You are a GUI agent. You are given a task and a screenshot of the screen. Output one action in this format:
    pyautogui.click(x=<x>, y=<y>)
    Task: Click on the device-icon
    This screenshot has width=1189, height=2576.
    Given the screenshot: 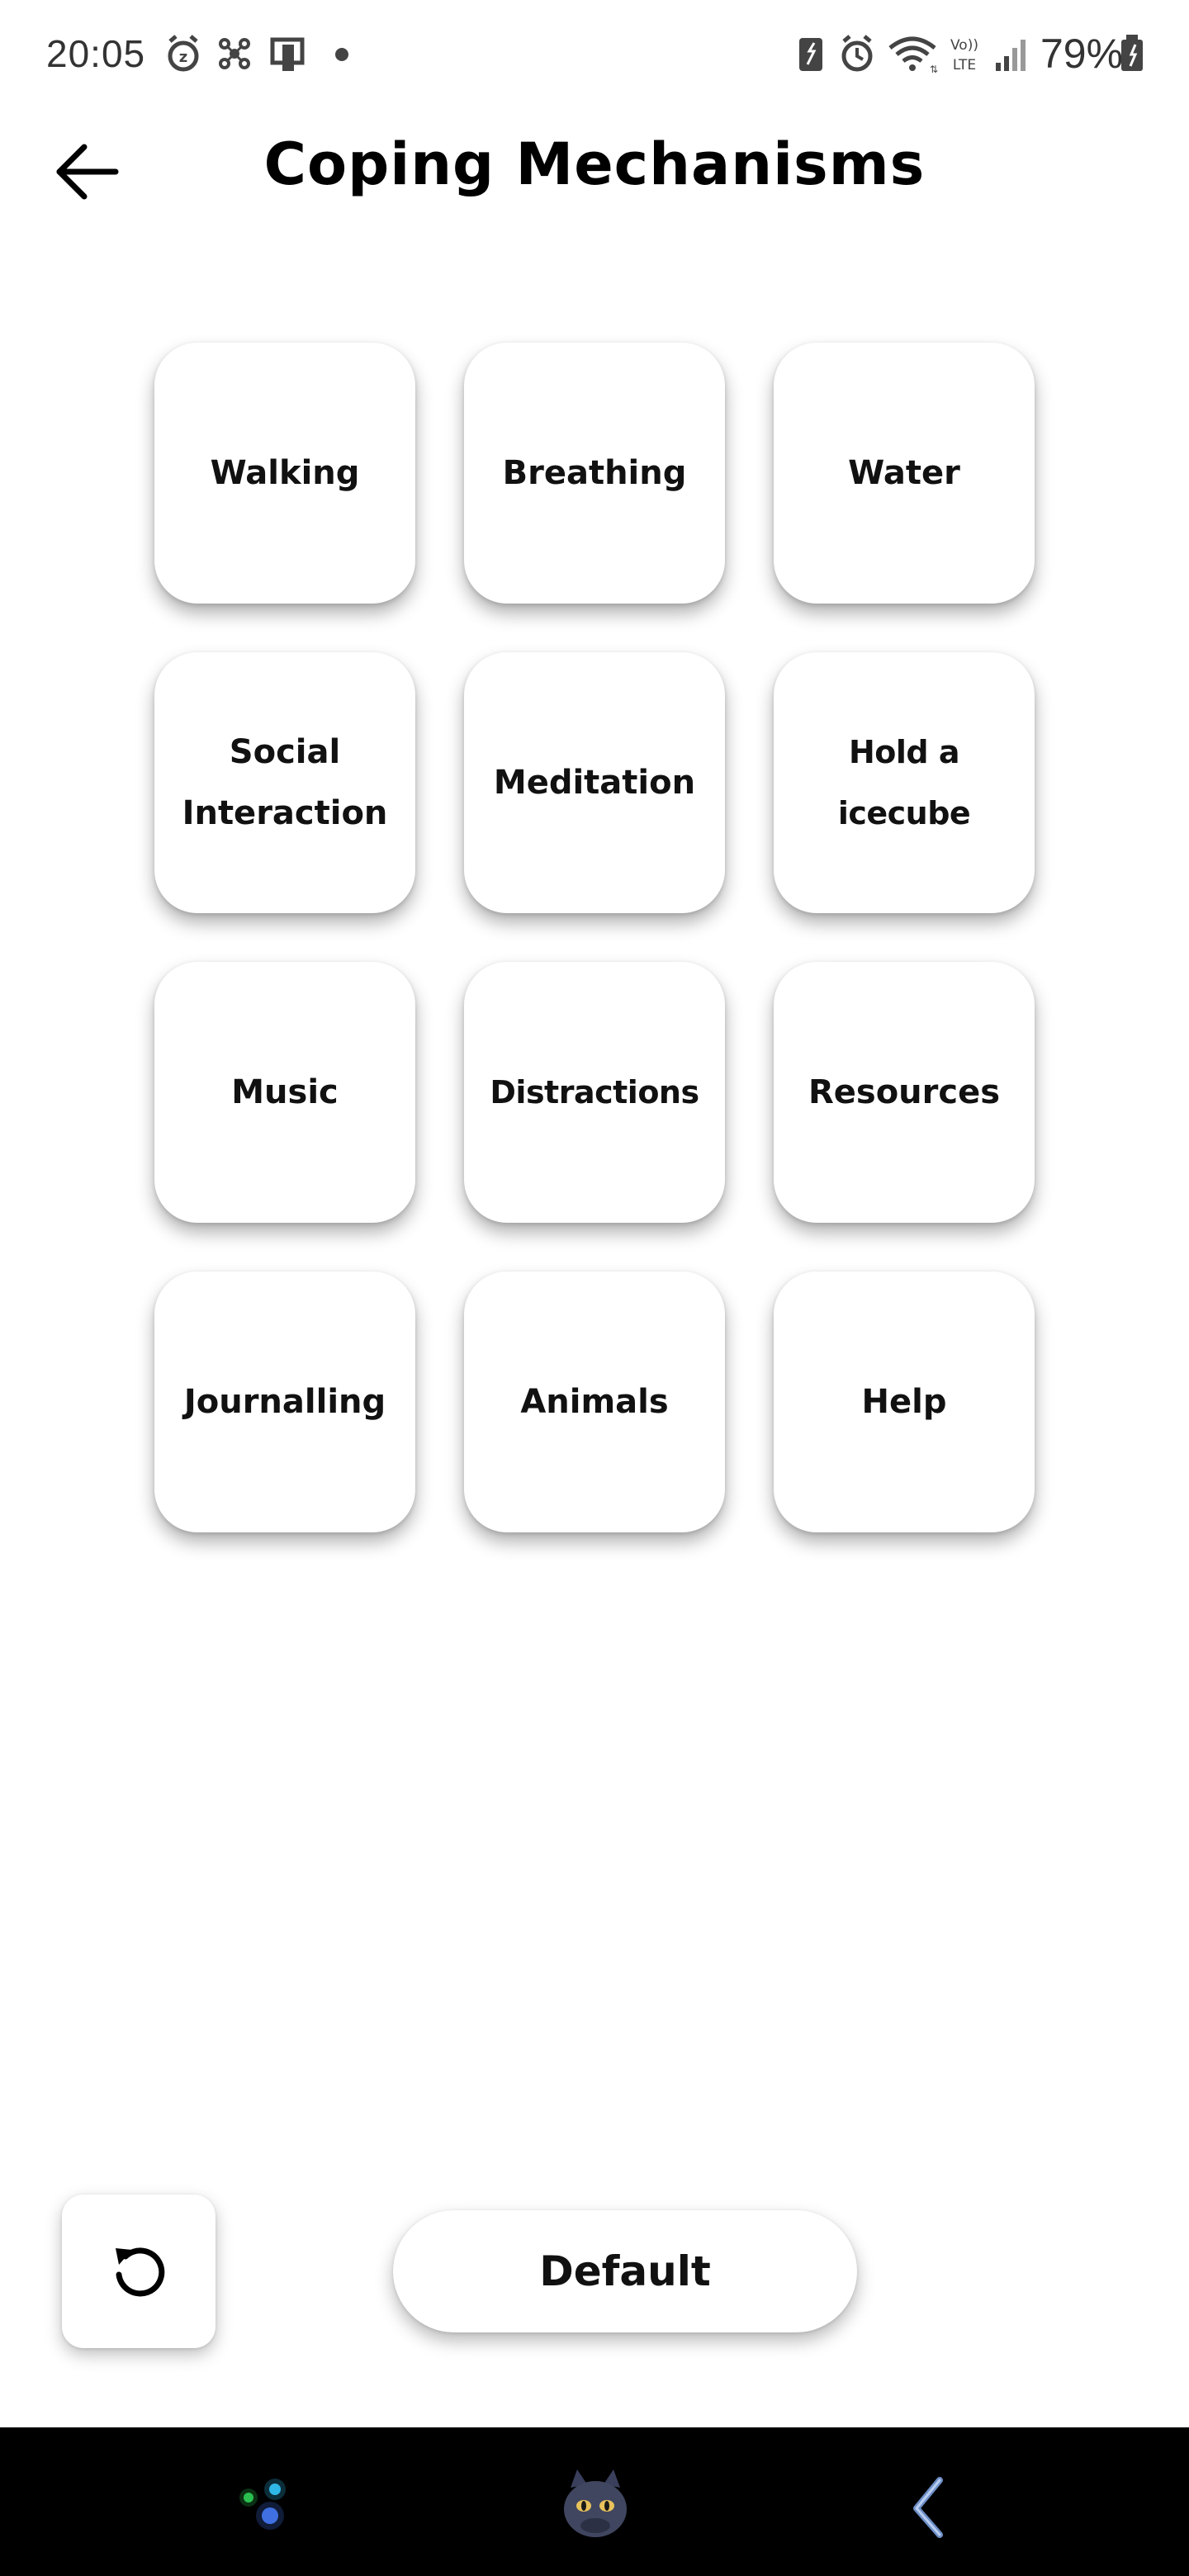 What is the action you would take?
    pyautogui.click(x=287, y=54)
    